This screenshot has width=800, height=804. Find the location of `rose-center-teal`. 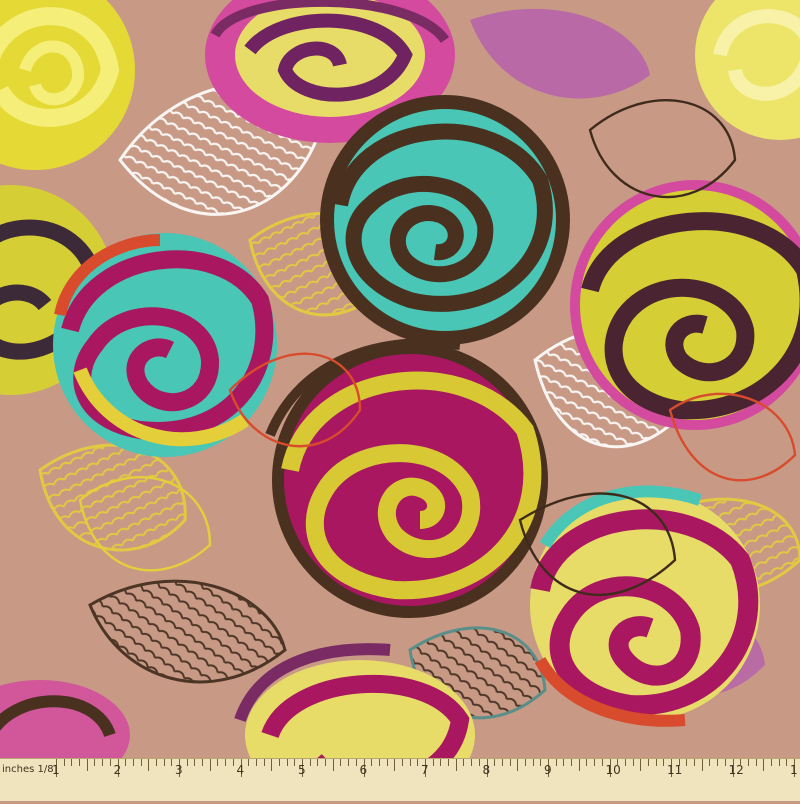

rose-center-teal is located at coordinates (445, 220).